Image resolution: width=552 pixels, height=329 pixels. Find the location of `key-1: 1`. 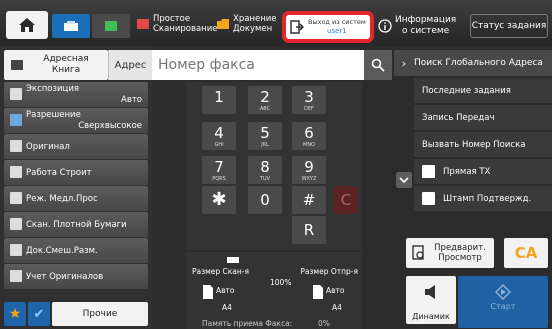

key-1: 1 is located at coordinates (219, 100).